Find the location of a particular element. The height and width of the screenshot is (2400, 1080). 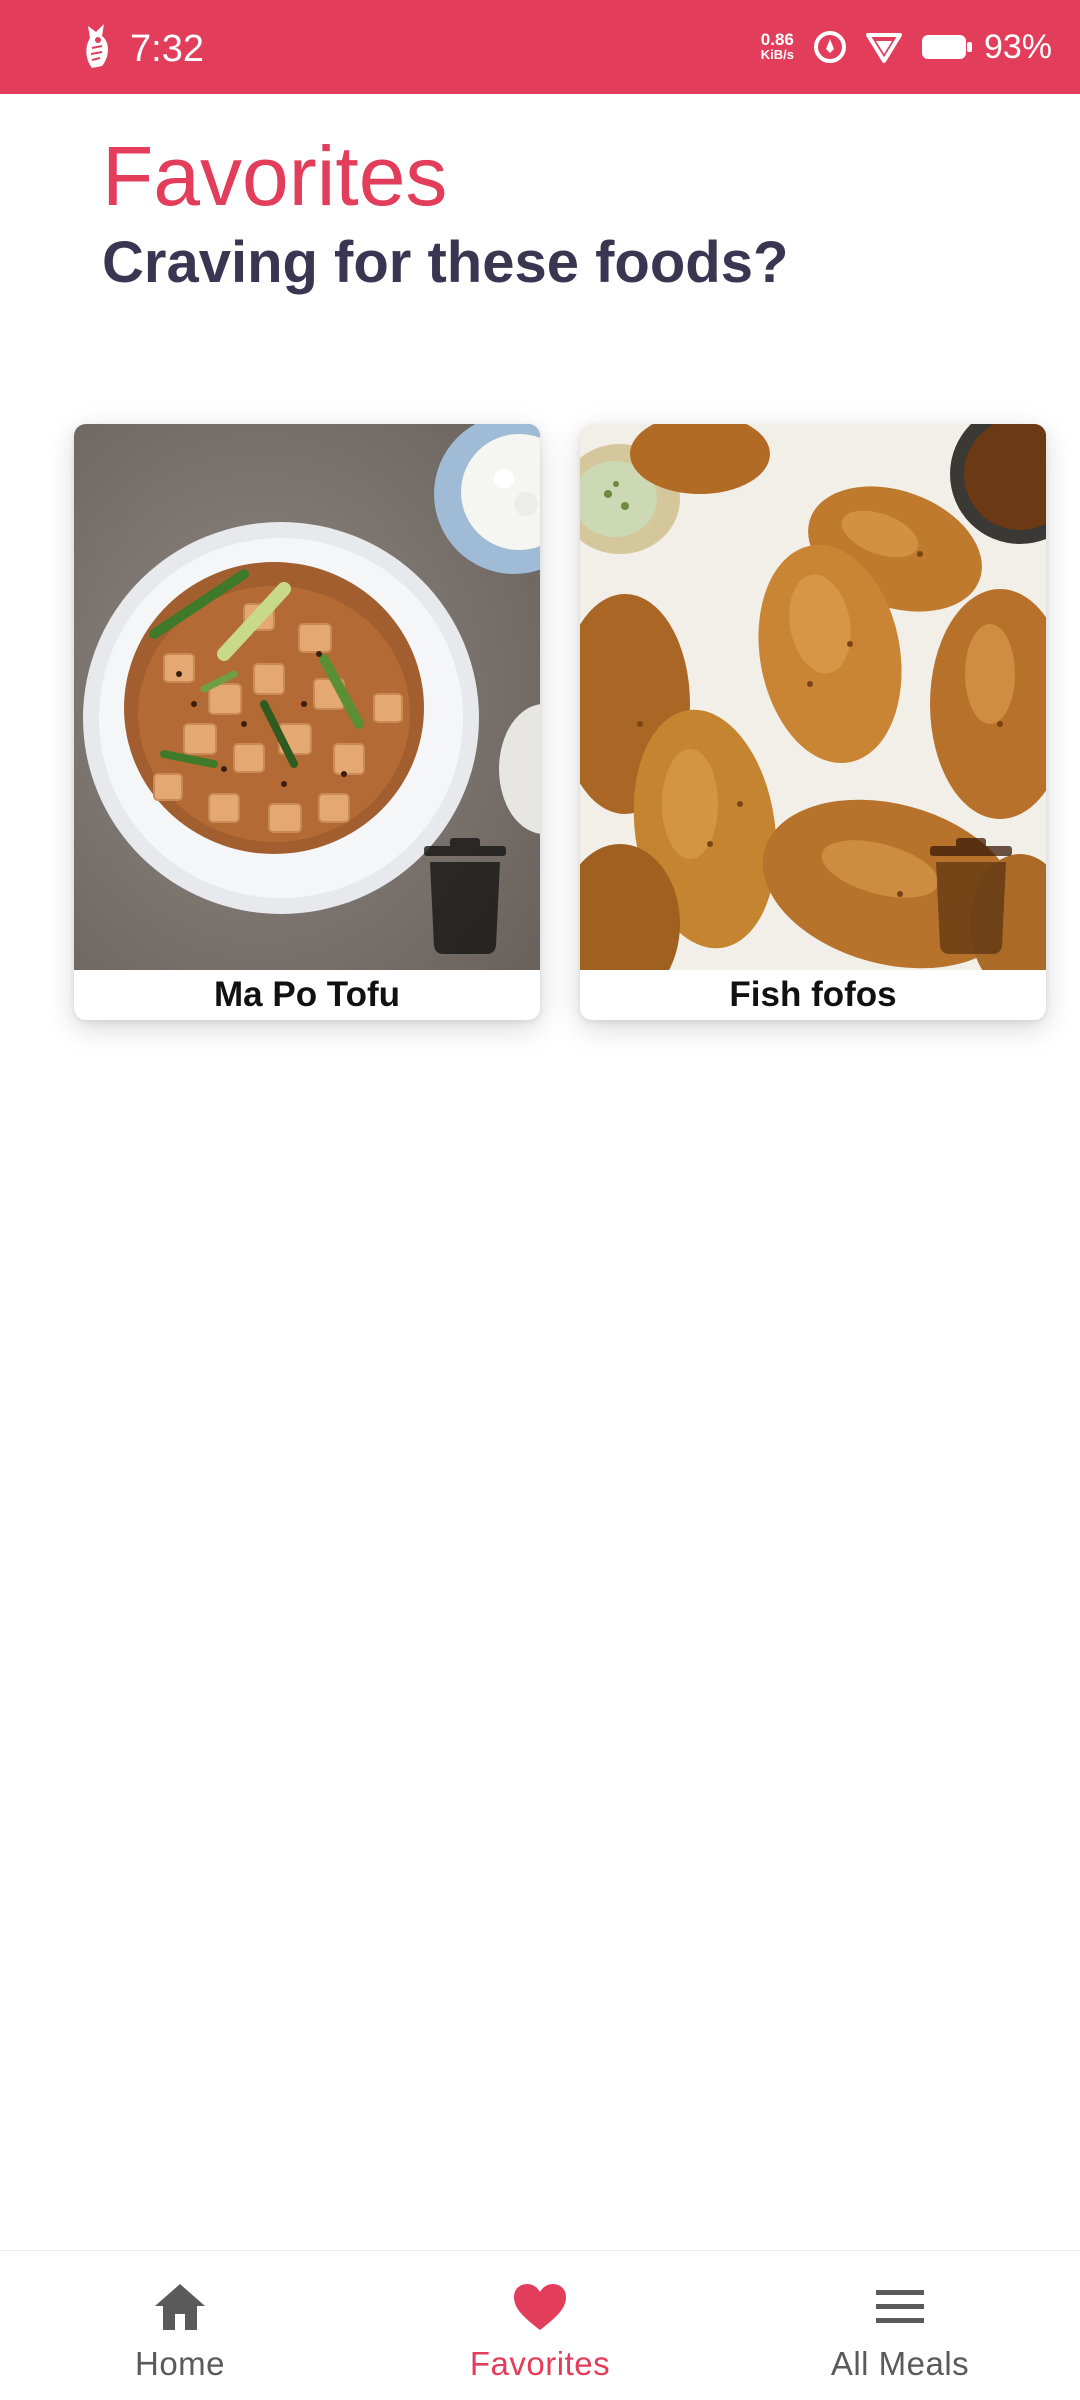

mapo-tofu-photo is located at coordinates (307, 697).